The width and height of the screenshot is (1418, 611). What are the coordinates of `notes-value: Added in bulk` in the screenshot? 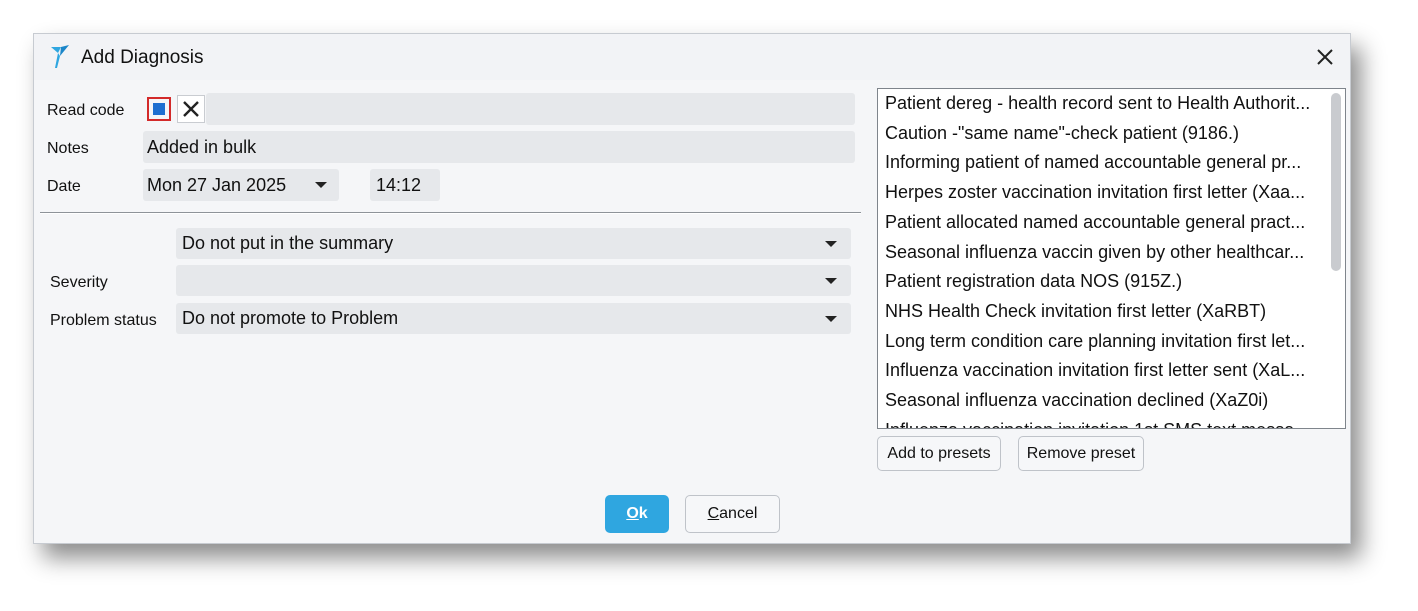 It's located at (202, 146).